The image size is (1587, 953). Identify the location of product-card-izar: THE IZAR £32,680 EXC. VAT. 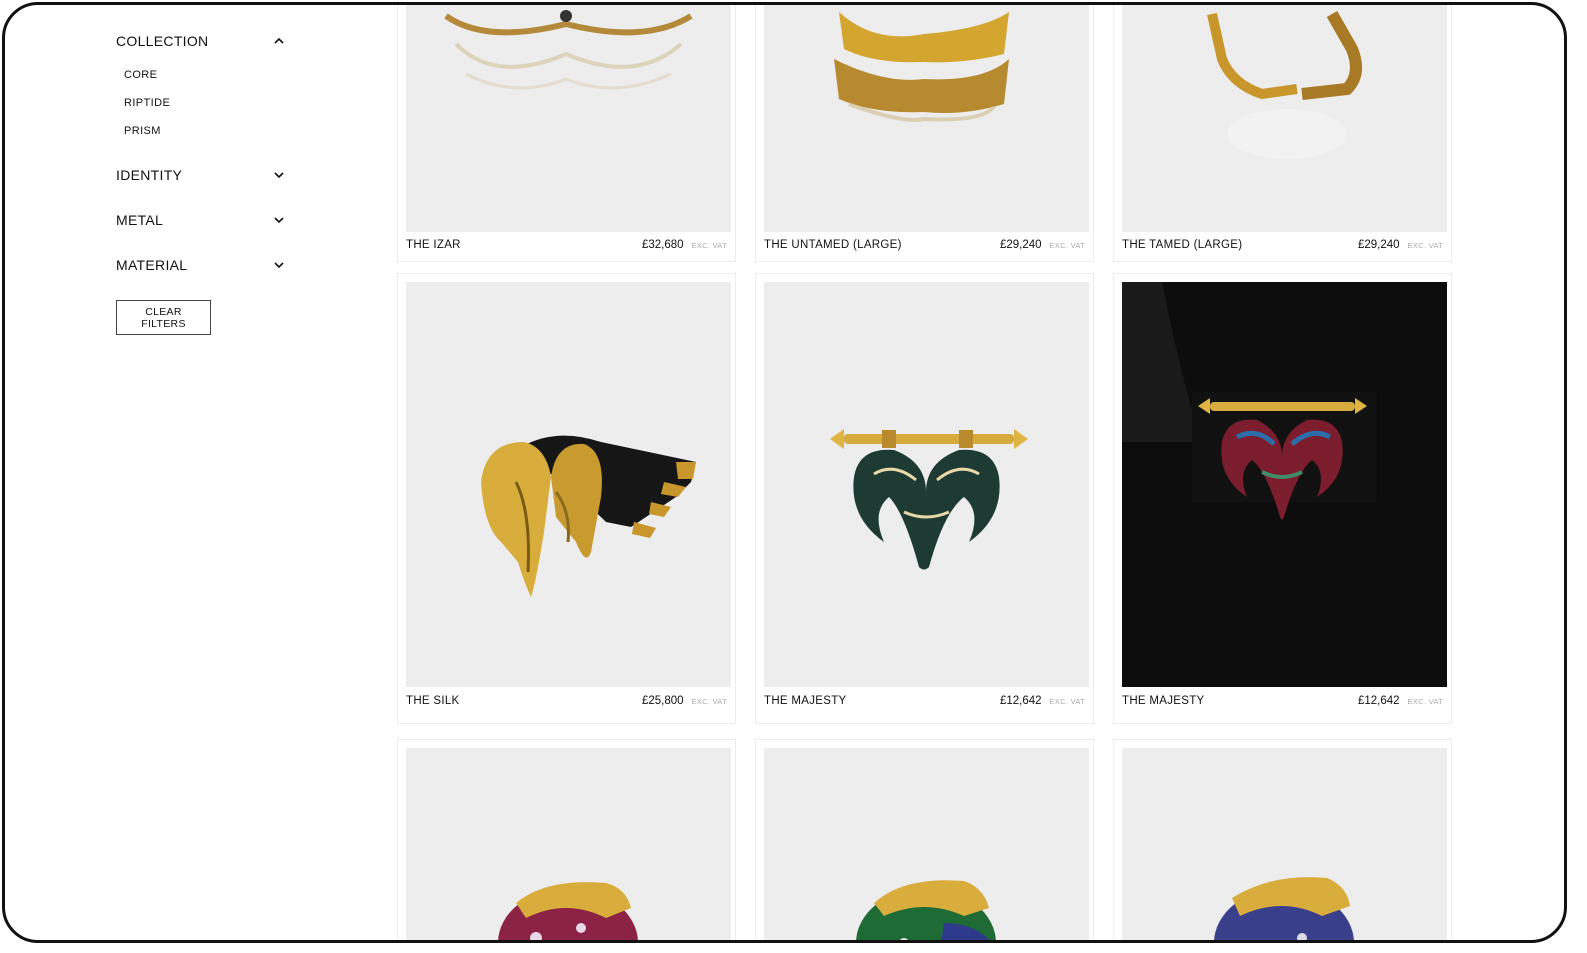
(566, 133).